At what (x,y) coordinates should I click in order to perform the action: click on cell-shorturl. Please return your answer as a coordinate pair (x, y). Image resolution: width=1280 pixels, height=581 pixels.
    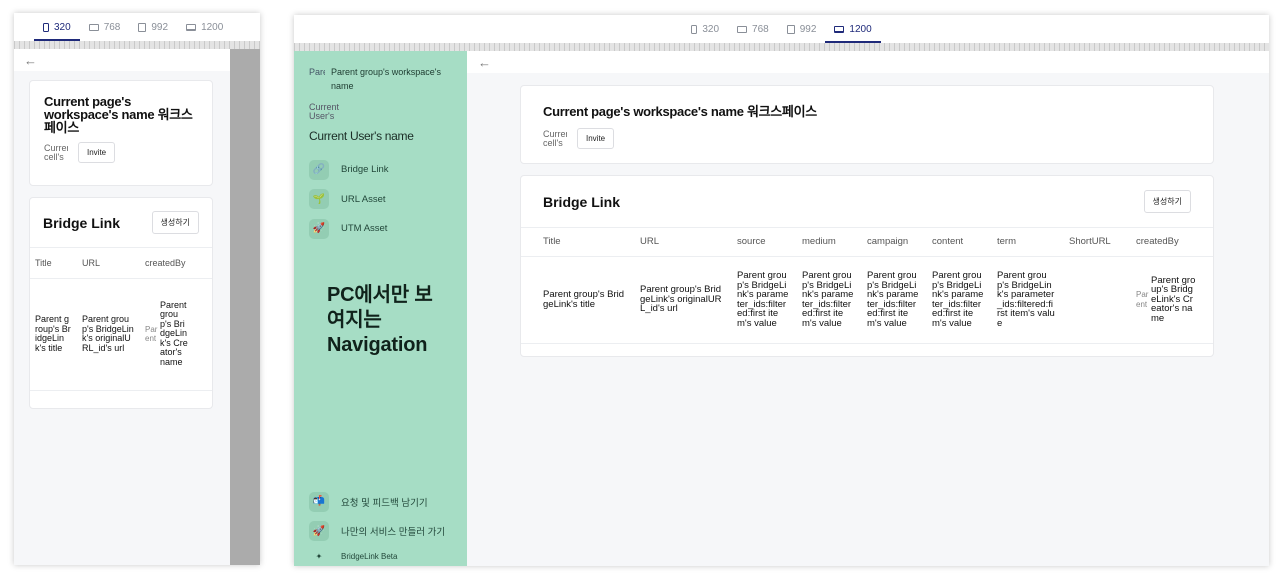
    Looking at the image, I should click on (1091, 300).